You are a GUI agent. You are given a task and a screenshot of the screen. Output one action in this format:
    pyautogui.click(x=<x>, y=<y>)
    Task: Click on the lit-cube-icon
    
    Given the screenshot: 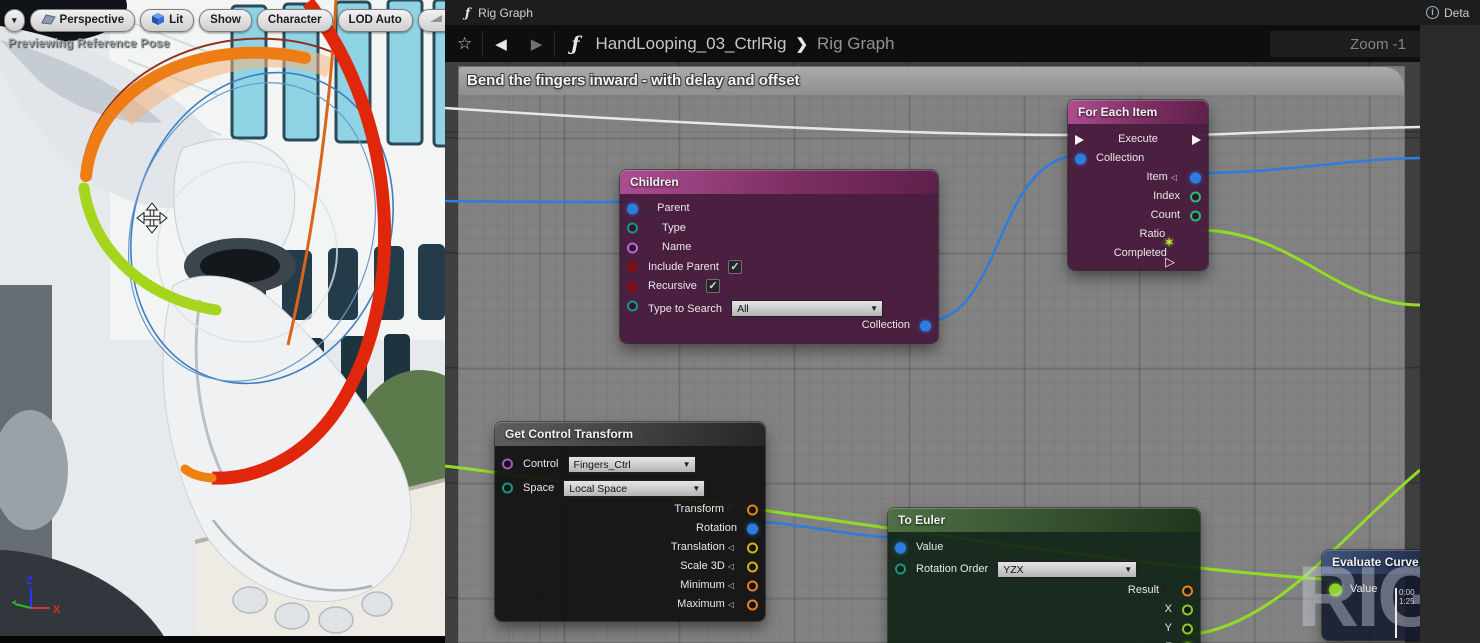 What is the action you would take?
    pyautogui.click(x=158, y=20)
    